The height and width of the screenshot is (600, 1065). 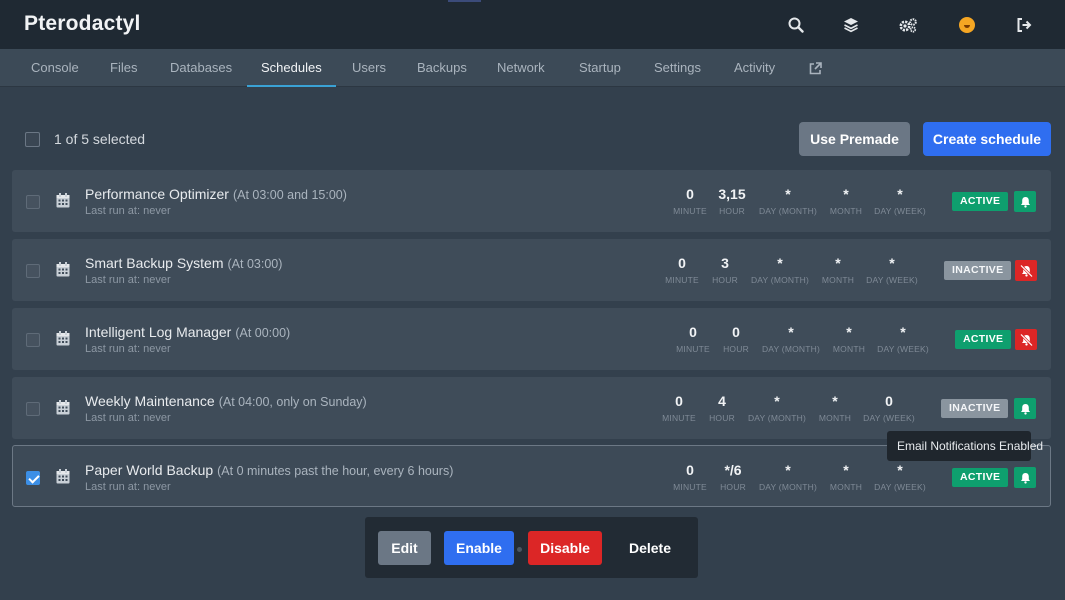 I want to click on cron-hour: 3 HOUR, so click(x=725, y=270).